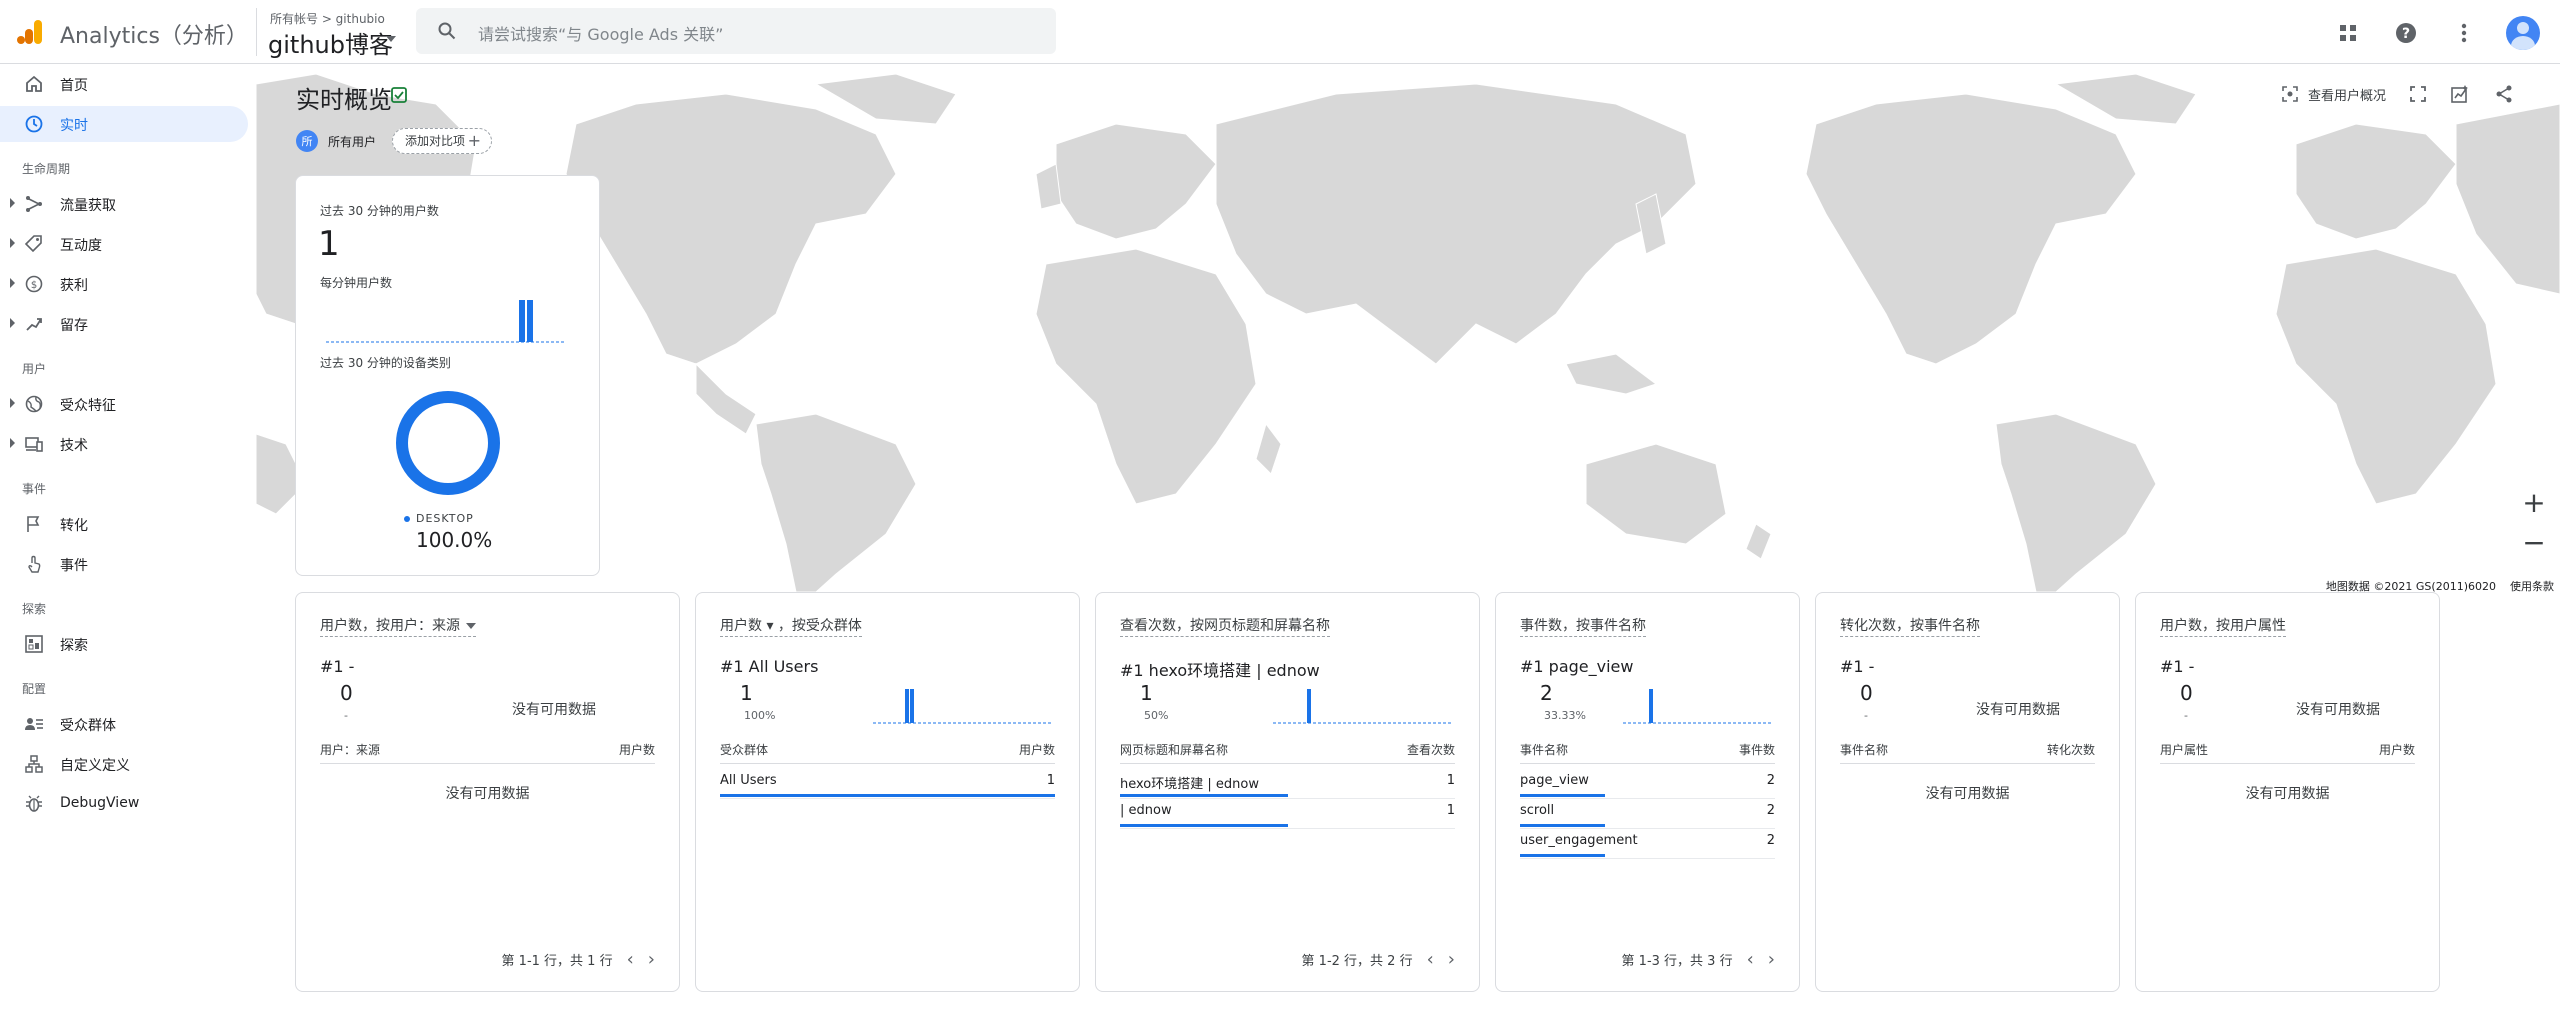 The height and width of the screenshot is (1014, 2560). What do you see at coordinates (379, 211) in the screenshot?
I see `users-30min-label: 过去 30 分钟的用户数` at bounding box center [379, 211].